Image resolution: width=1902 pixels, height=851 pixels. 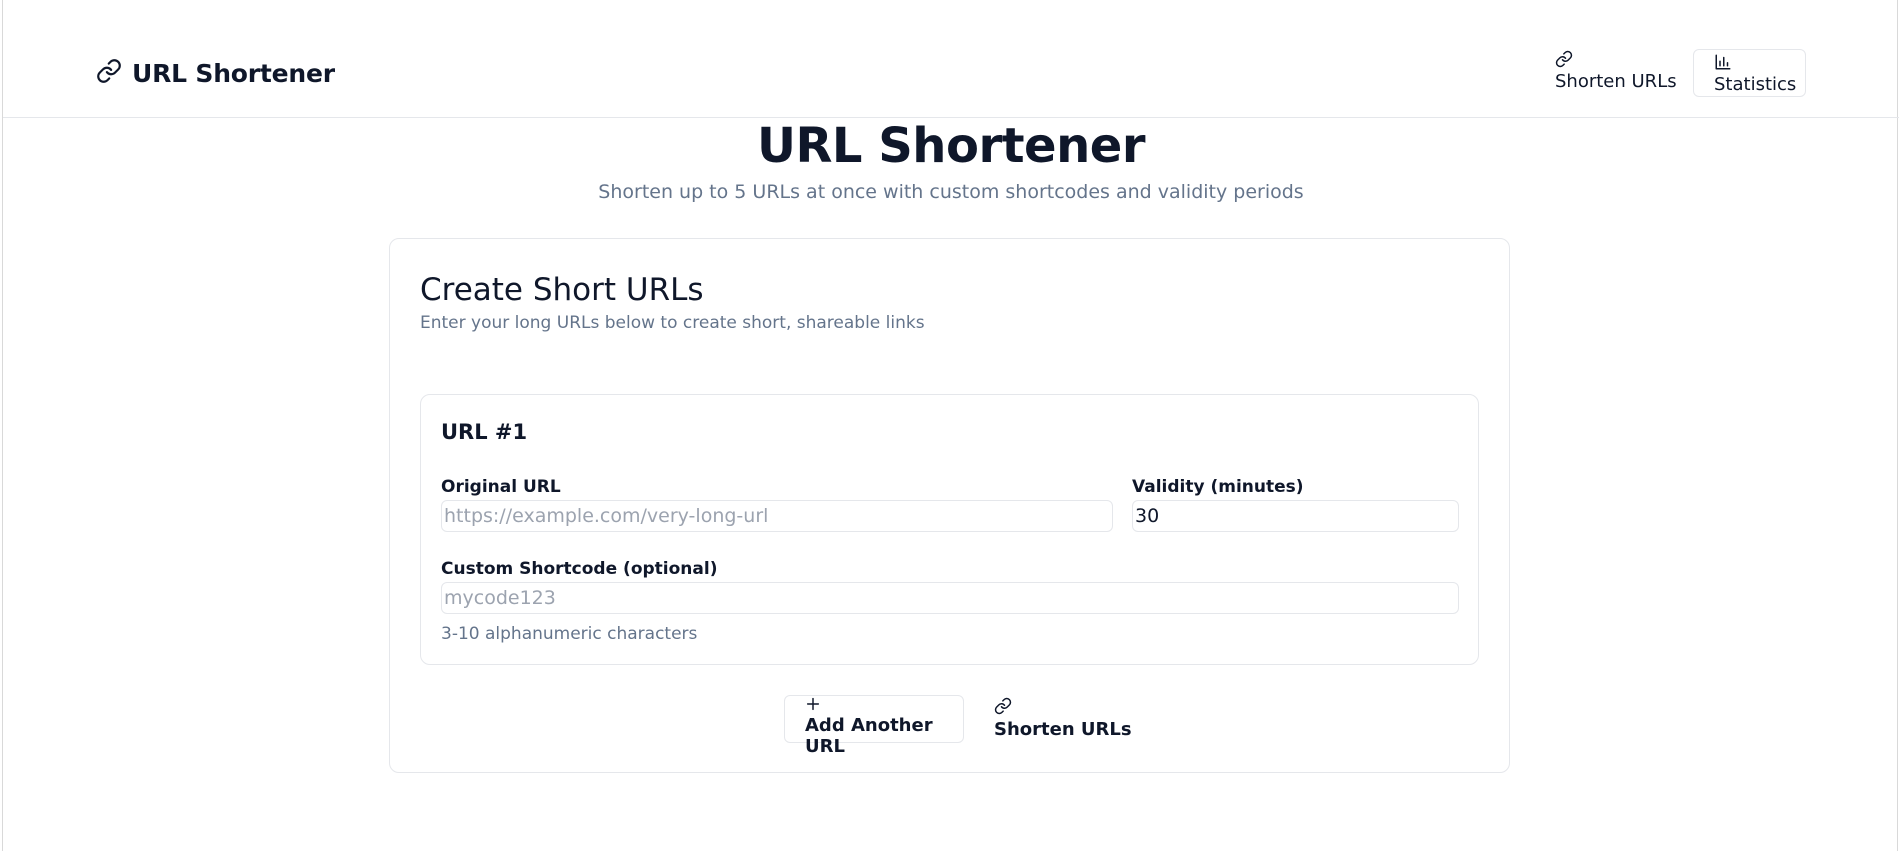 I want to click on brand-title: URL Shortener, so click(x=233, y=73).